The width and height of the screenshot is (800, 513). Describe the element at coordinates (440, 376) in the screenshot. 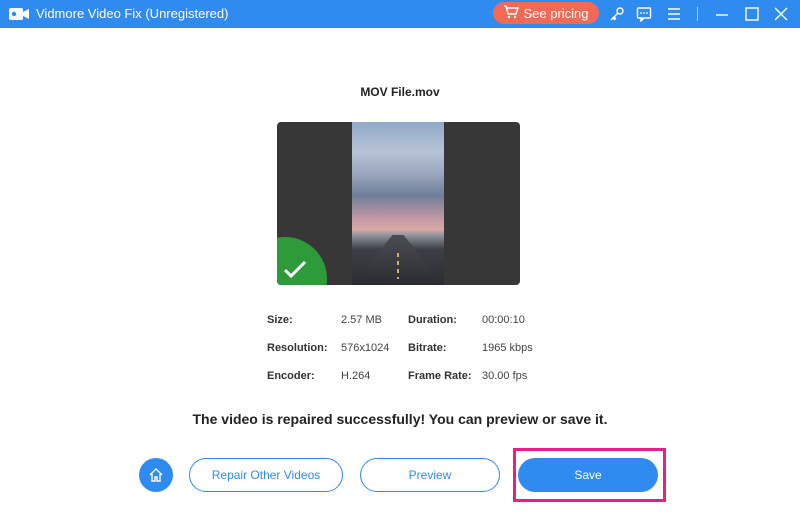

I see `framerate-label: Frame Rate:` at that location.